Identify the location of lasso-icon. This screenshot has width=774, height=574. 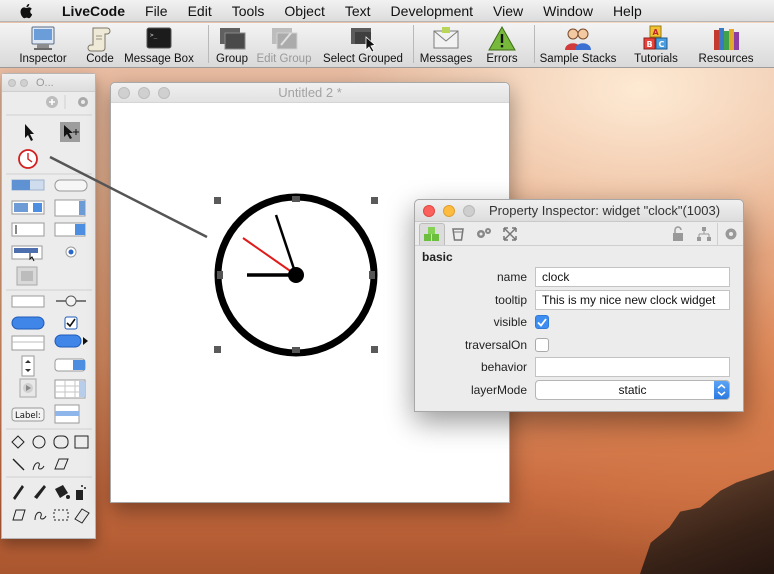
(40, 516).